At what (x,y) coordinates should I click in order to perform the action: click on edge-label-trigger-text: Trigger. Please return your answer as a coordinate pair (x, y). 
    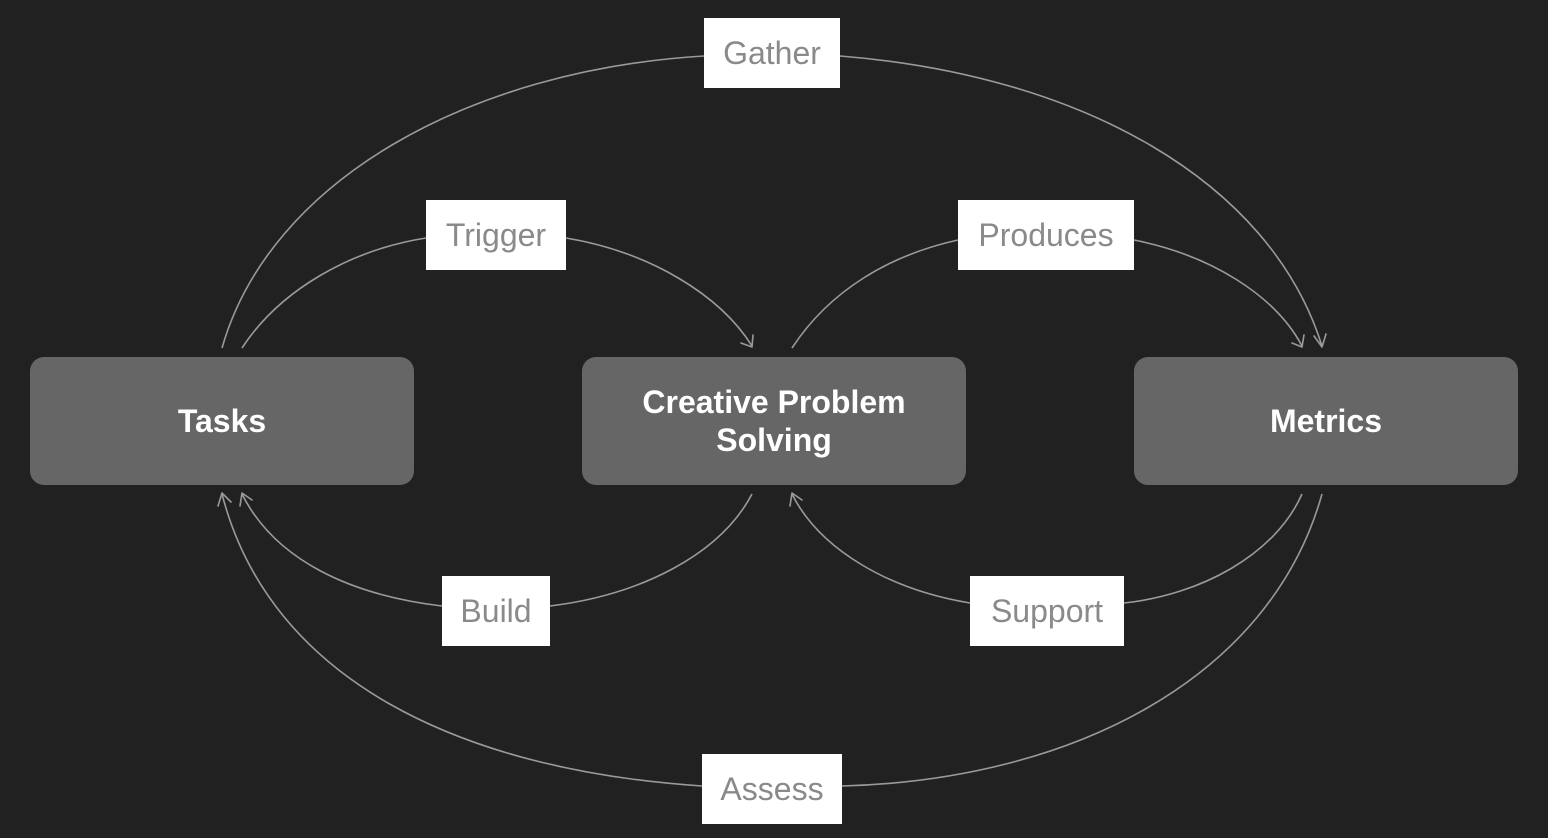
    Looking at the image, I should click on (496, 234).